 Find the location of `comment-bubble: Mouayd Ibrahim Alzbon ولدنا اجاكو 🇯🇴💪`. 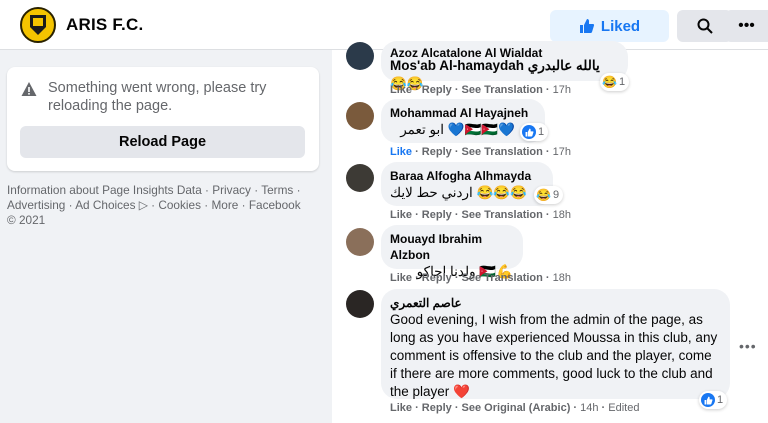

comment-bubble: Mouayd Ibrahim Alzbon ولدنا اجاكو 🇯🇴💪 is located at coordinates (452, 252).